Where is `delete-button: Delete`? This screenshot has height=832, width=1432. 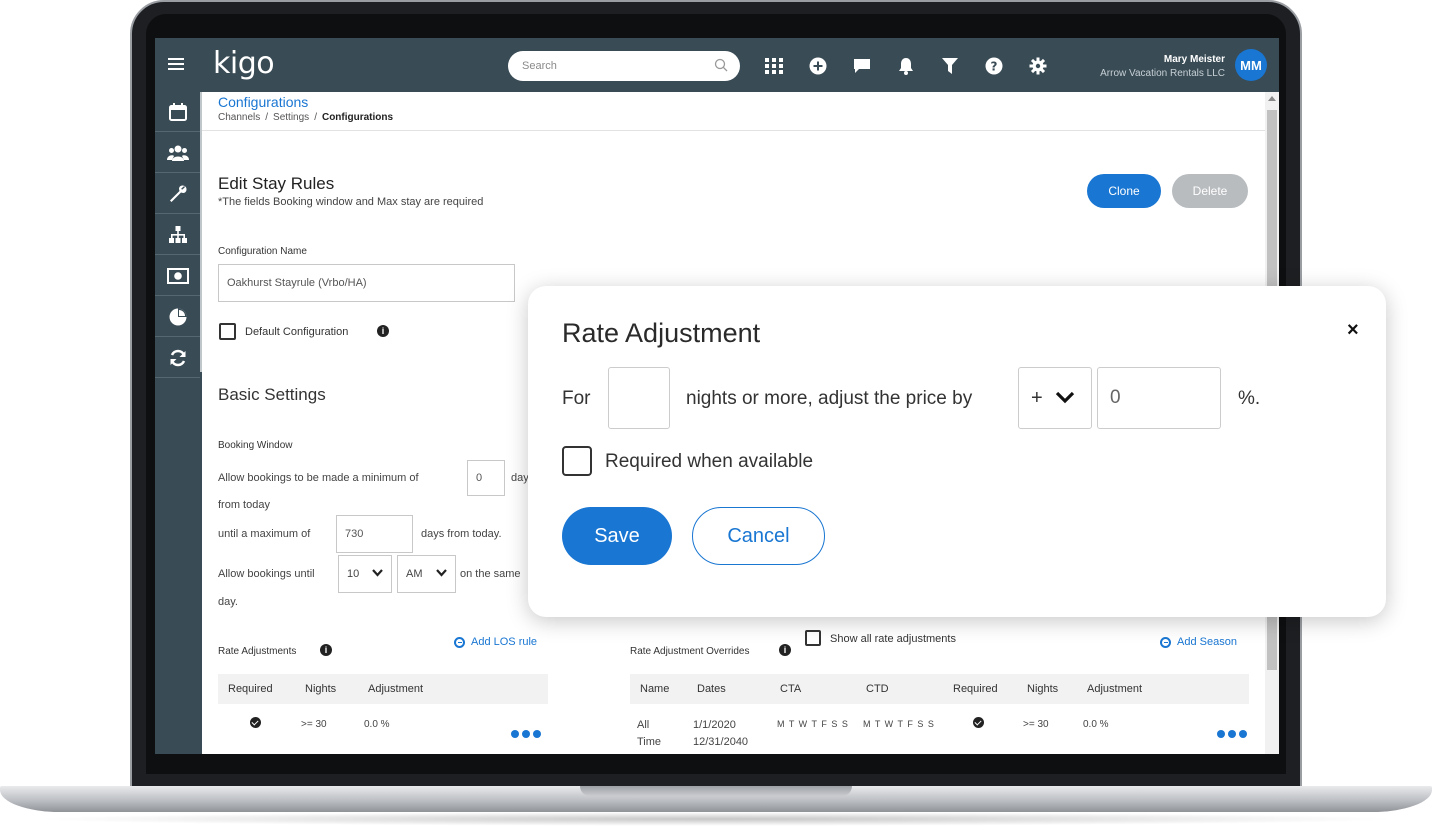
delete-button: Delete is located at coordinates (1210, 191).